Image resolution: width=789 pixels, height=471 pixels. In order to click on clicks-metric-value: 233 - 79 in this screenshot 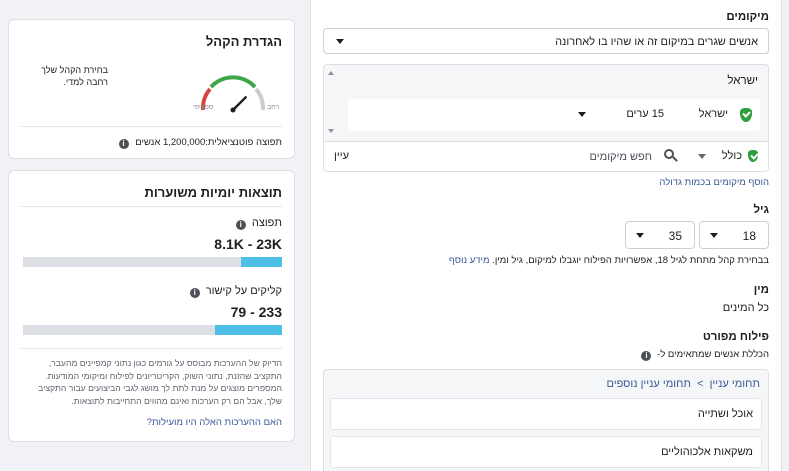, I will do `click(256, 312)`.